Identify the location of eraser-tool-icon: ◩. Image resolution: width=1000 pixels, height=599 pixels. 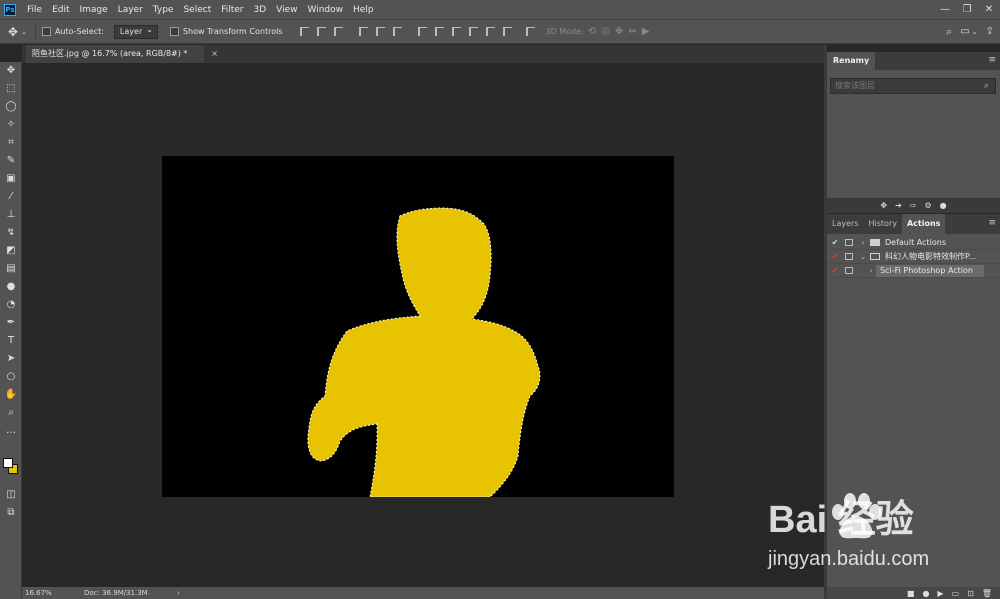
(11, 251).